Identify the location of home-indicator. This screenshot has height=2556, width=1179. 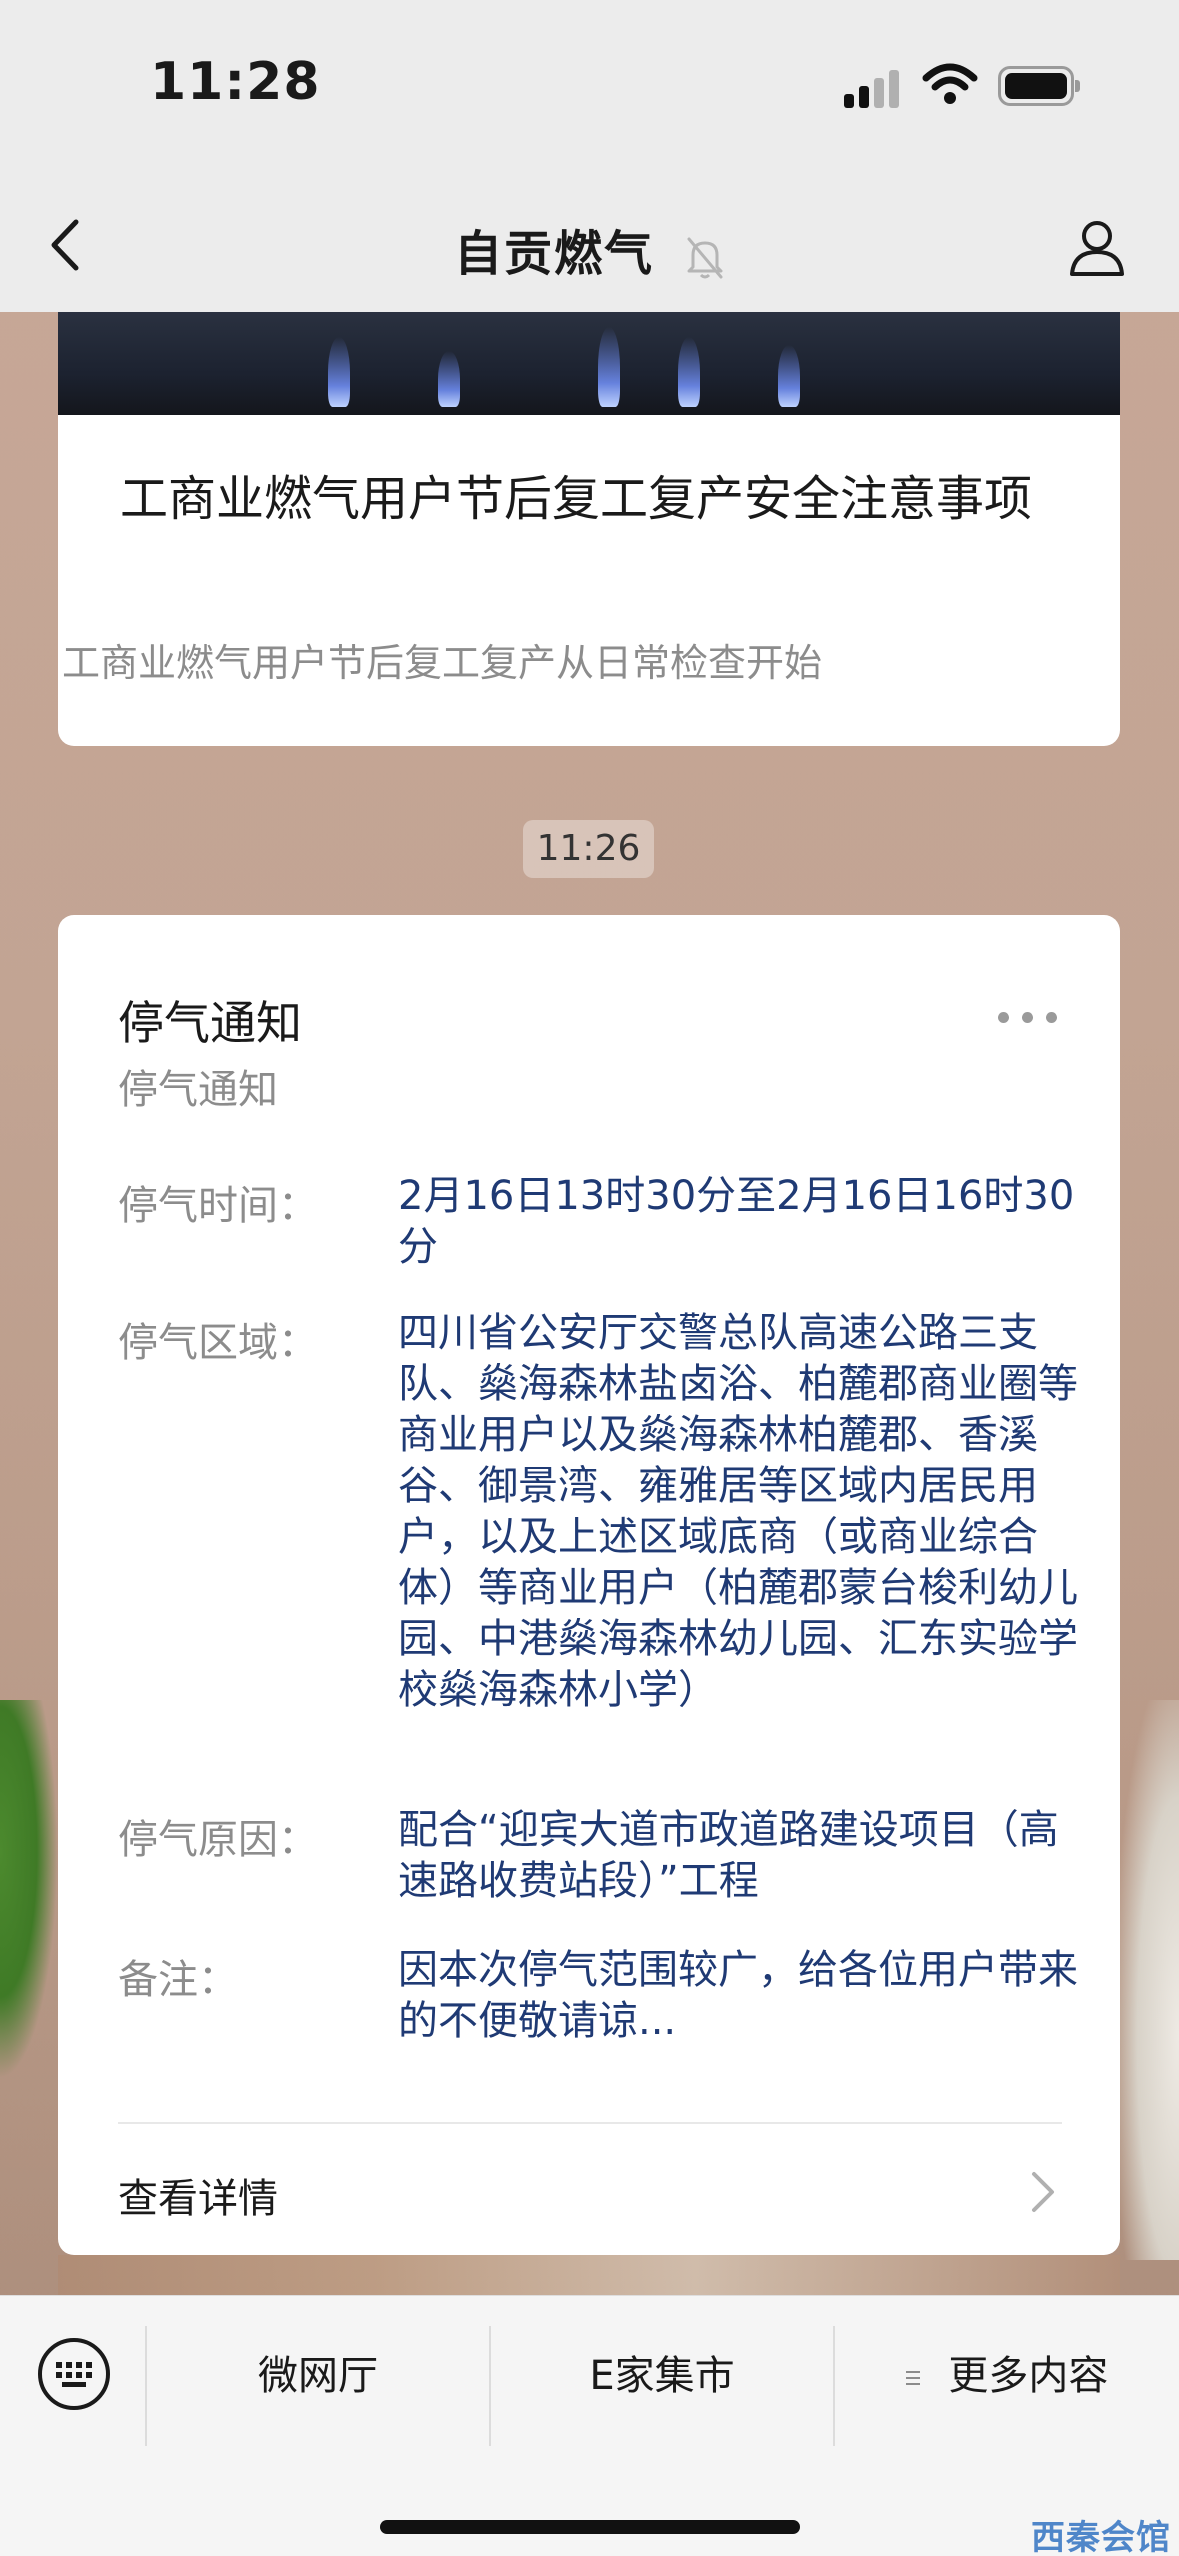
(590, 2527).